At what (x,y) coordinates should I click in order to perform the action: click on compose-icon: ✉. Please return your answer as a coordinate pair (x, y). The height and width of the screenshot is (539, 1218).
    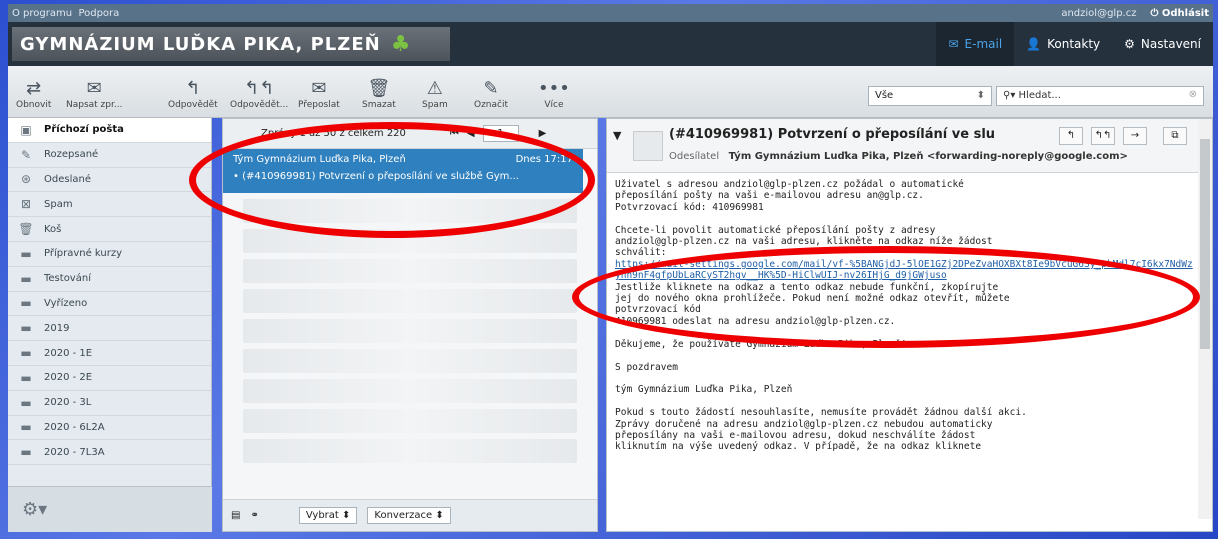
    Looking at the image, I should click on (94, 88).